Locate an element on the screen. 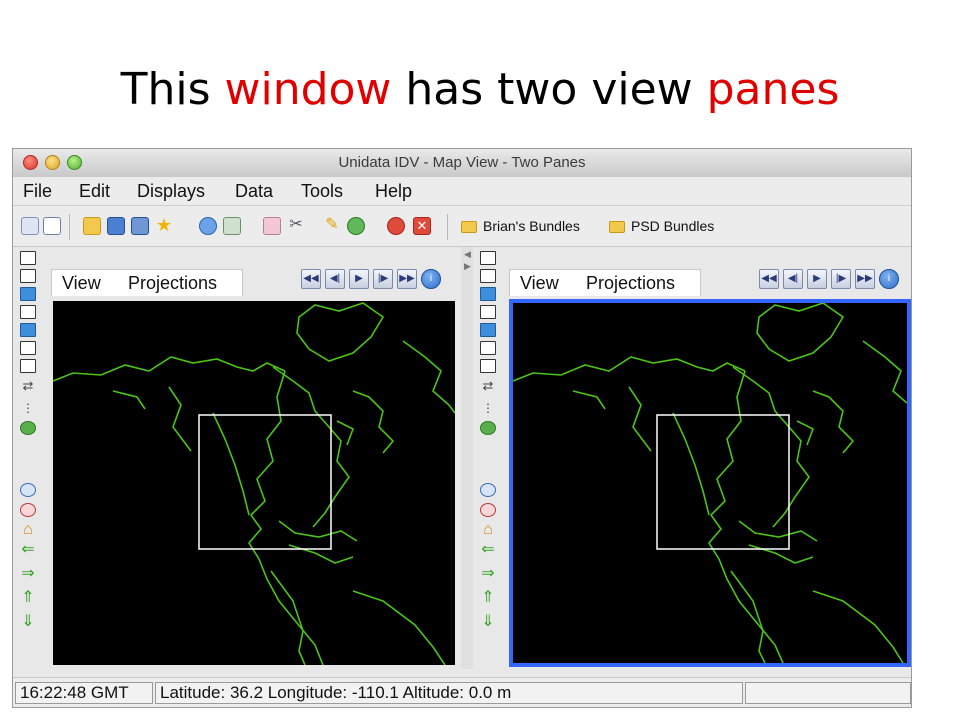 The width and height of the screenshot is (960, 720). scissors-icon: ✂ is located at coordinates (296, 226).